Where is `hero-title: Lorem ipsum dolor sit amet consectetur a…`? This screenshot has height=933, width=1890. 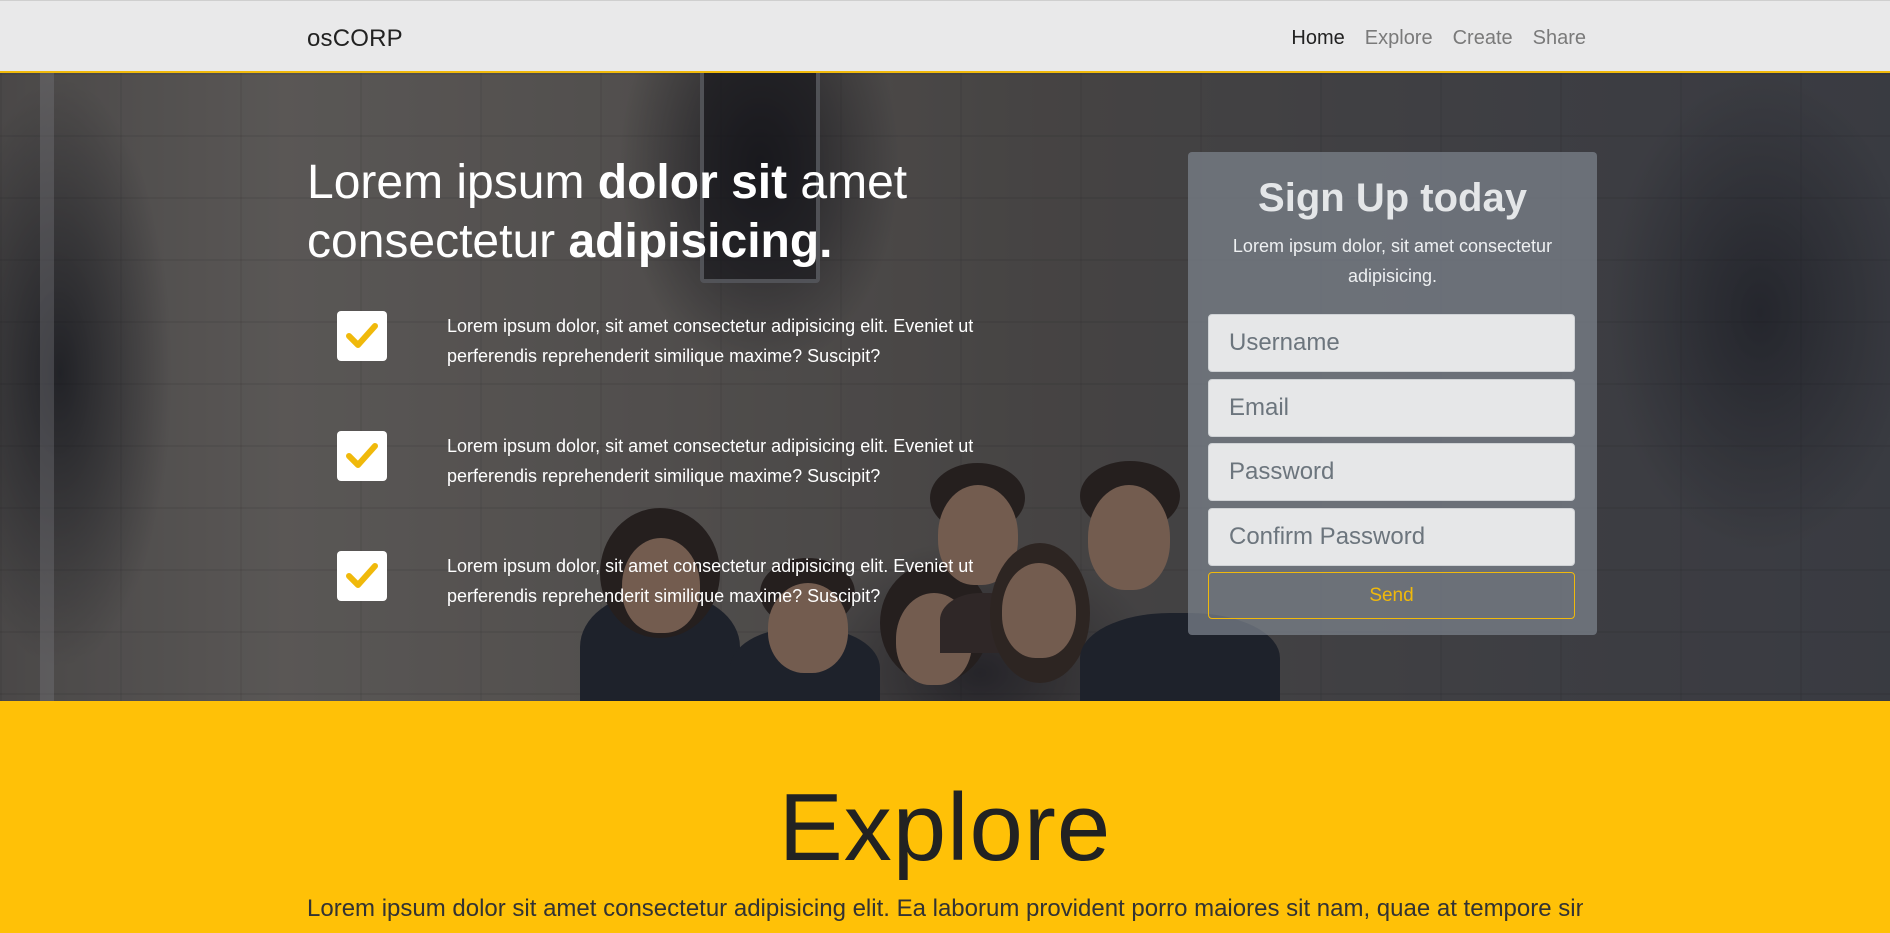
hero-title: Lorem ipsum dolor sit amet consectetur a… is located at coordinates (657, 212).